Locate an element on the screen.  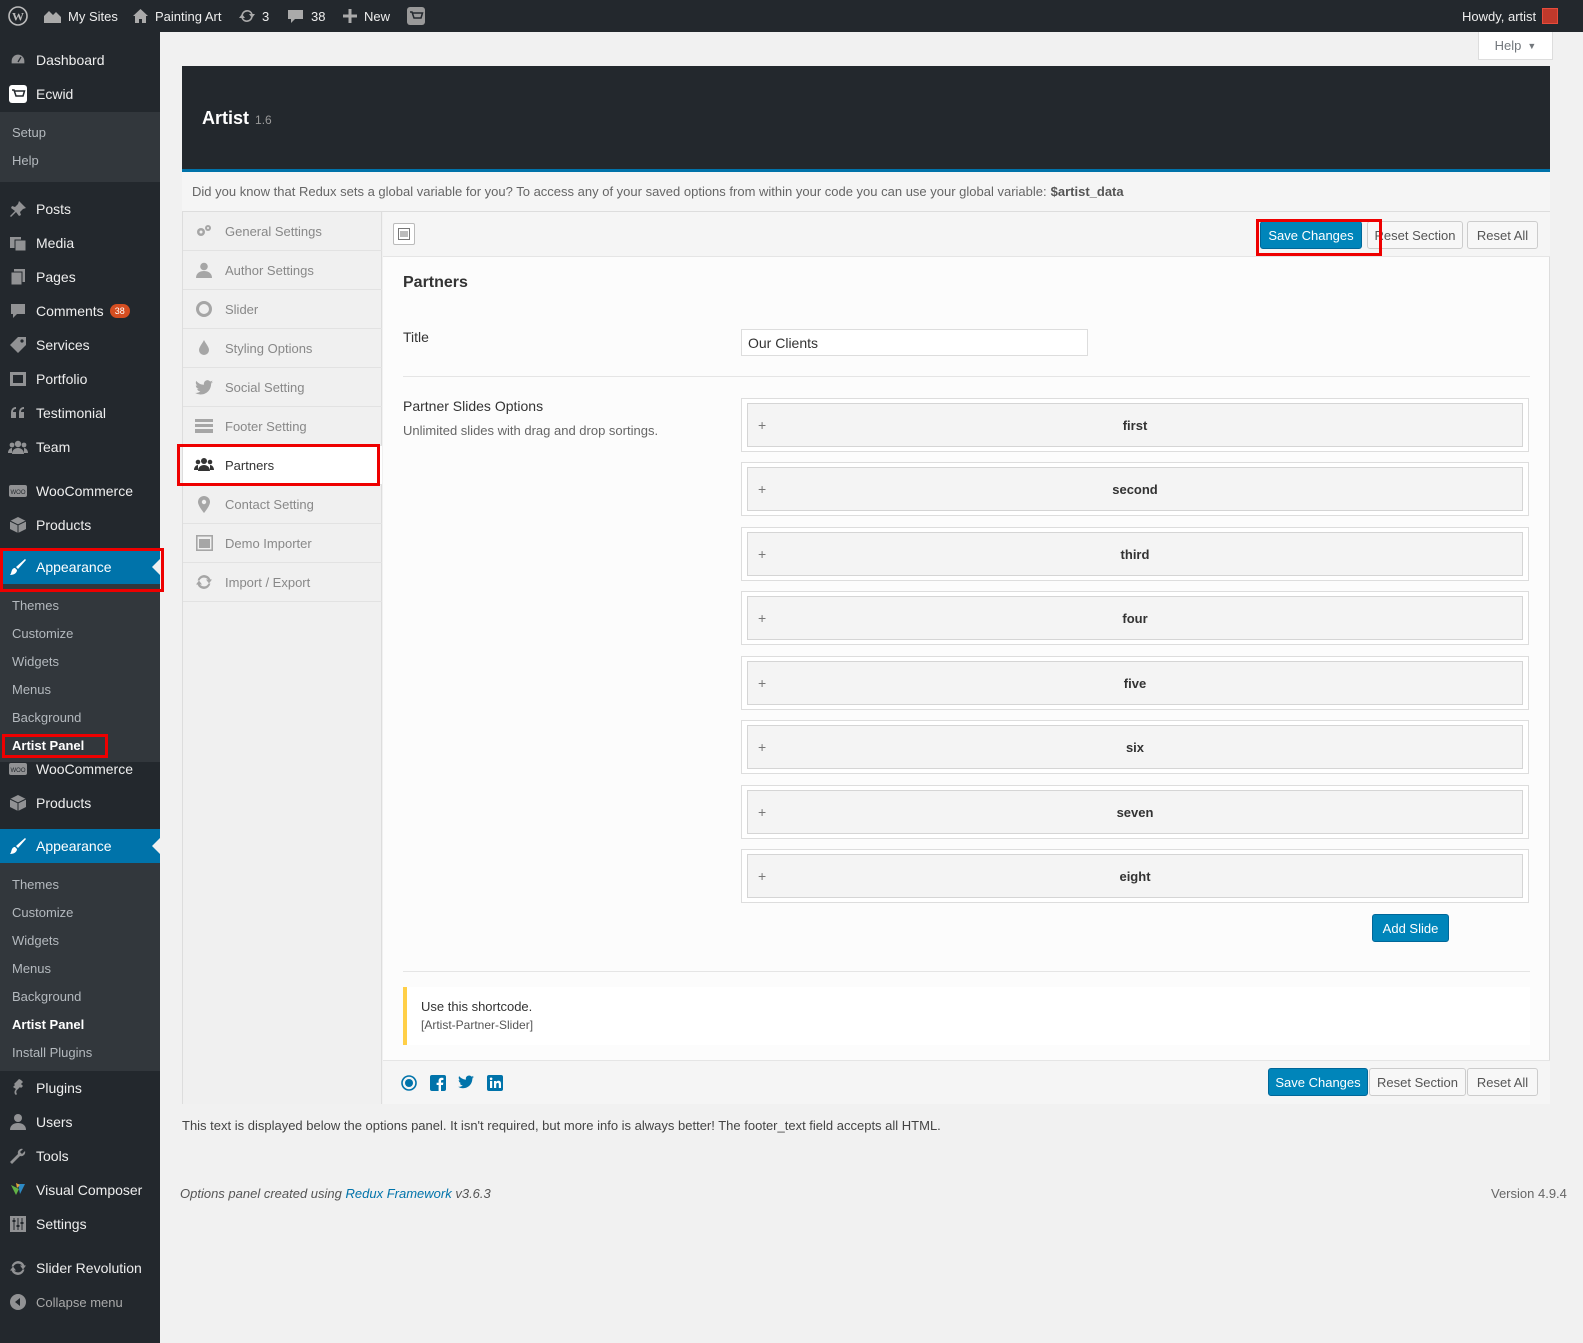
sidebar-item-visual-composer: Visual Composer is located at coordinates (80, 1190).